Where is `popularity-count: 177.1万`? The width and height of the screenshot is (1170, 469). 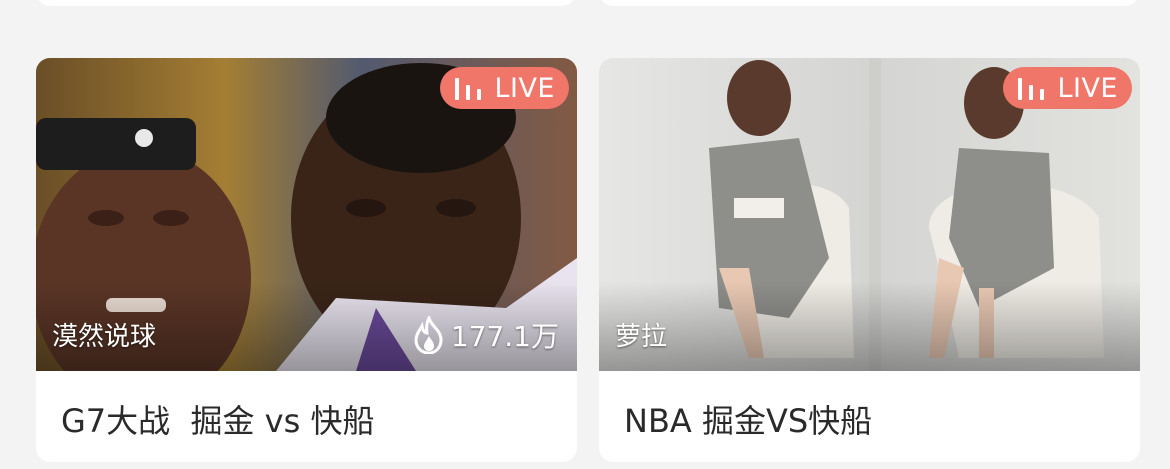
popularity-count: 177.1万 is located at coordinates (485, 335).